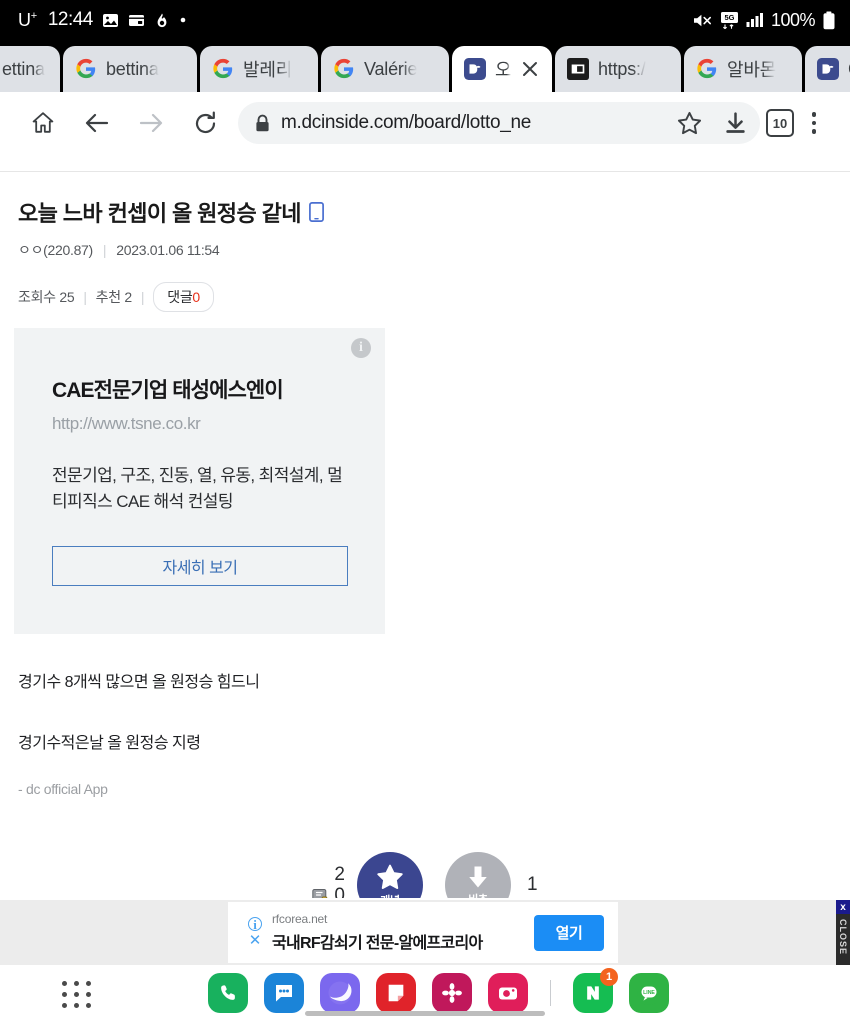  I want to click on browser-tab: 알바몬, so click(743, 69).